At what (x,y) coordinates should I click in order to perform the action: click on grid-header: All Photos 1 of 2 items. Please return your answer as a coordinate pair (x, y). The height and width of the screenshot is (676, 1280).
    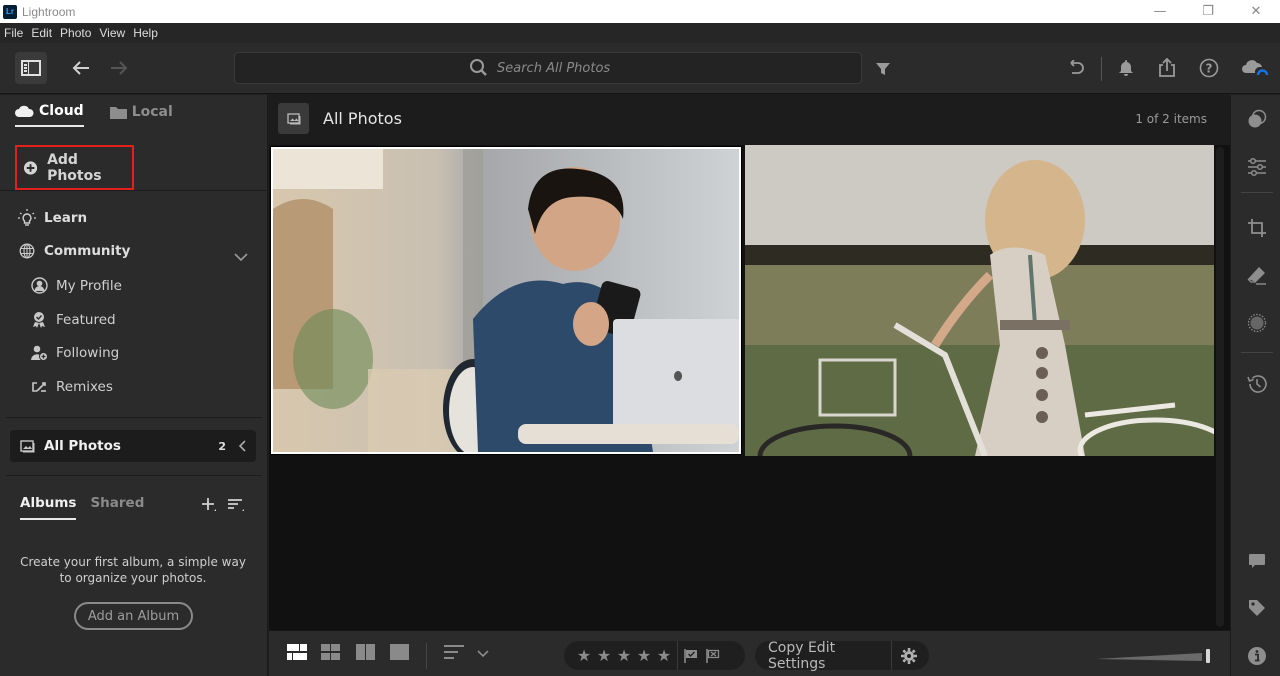
    Looking at the image, I should click on (749, 120).